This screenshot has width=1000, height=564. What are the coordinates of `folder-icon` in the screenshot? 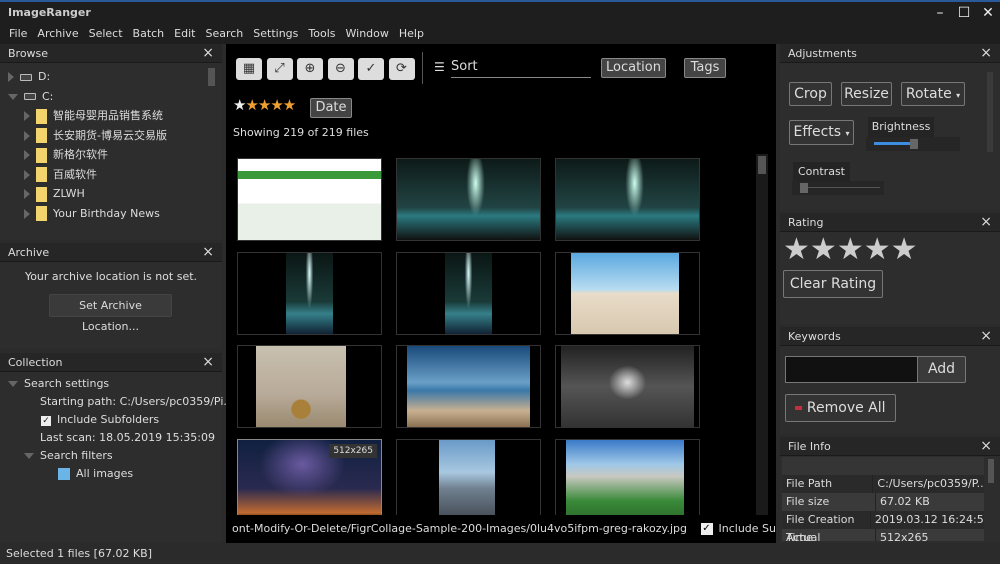 It's located at (41, 213).